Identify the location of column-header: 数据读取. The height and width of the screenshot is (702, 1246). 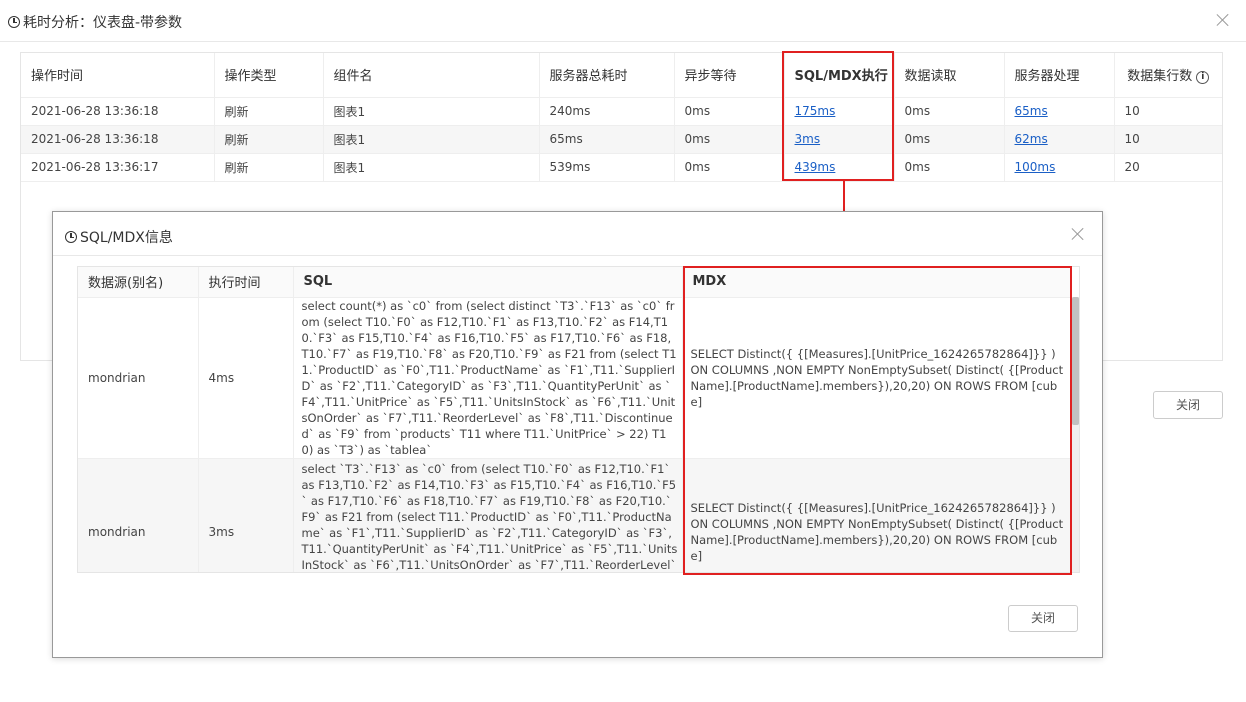
(949, 75).